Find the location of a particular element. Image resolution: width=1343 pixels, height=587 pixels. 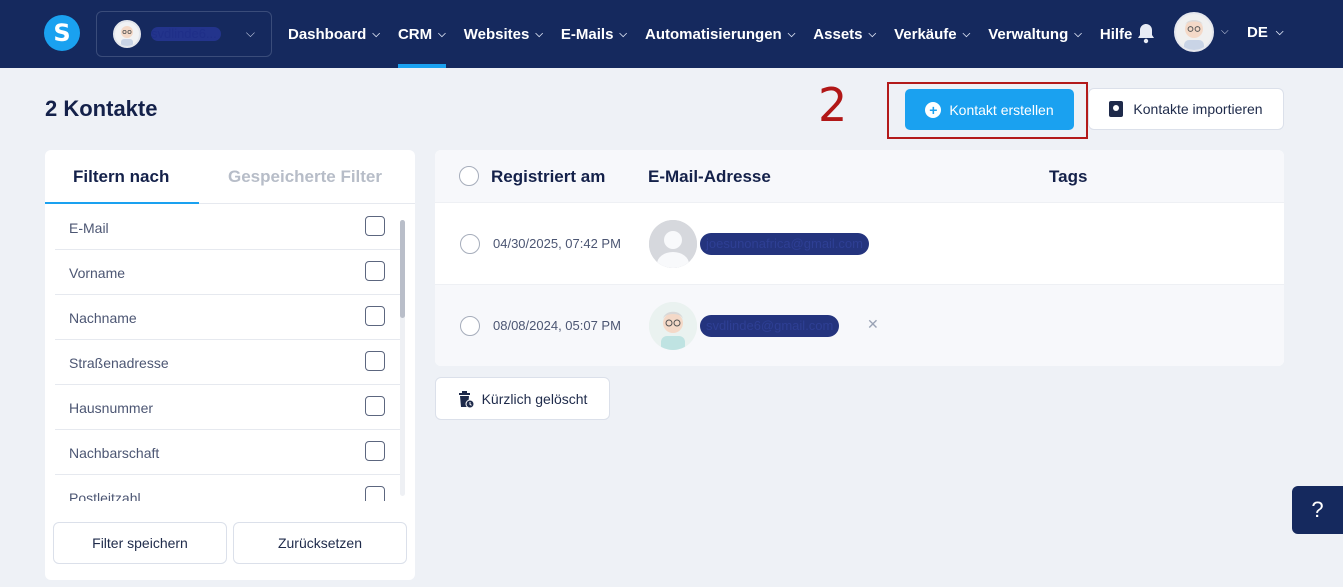

filter-row-first-name: Vorname is located at coordinates (229, 272).